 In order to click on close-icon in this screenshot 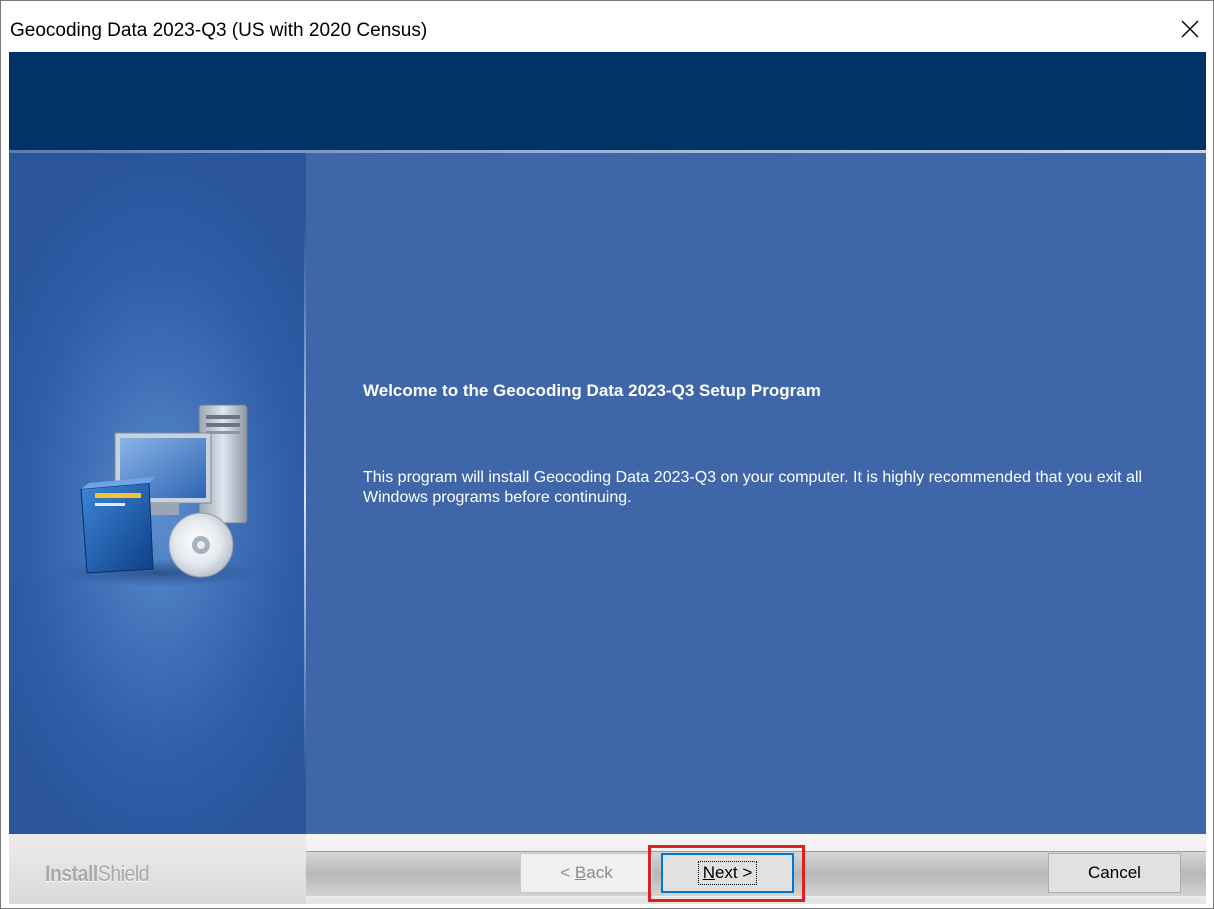, I will do `click(1190, 29)`.